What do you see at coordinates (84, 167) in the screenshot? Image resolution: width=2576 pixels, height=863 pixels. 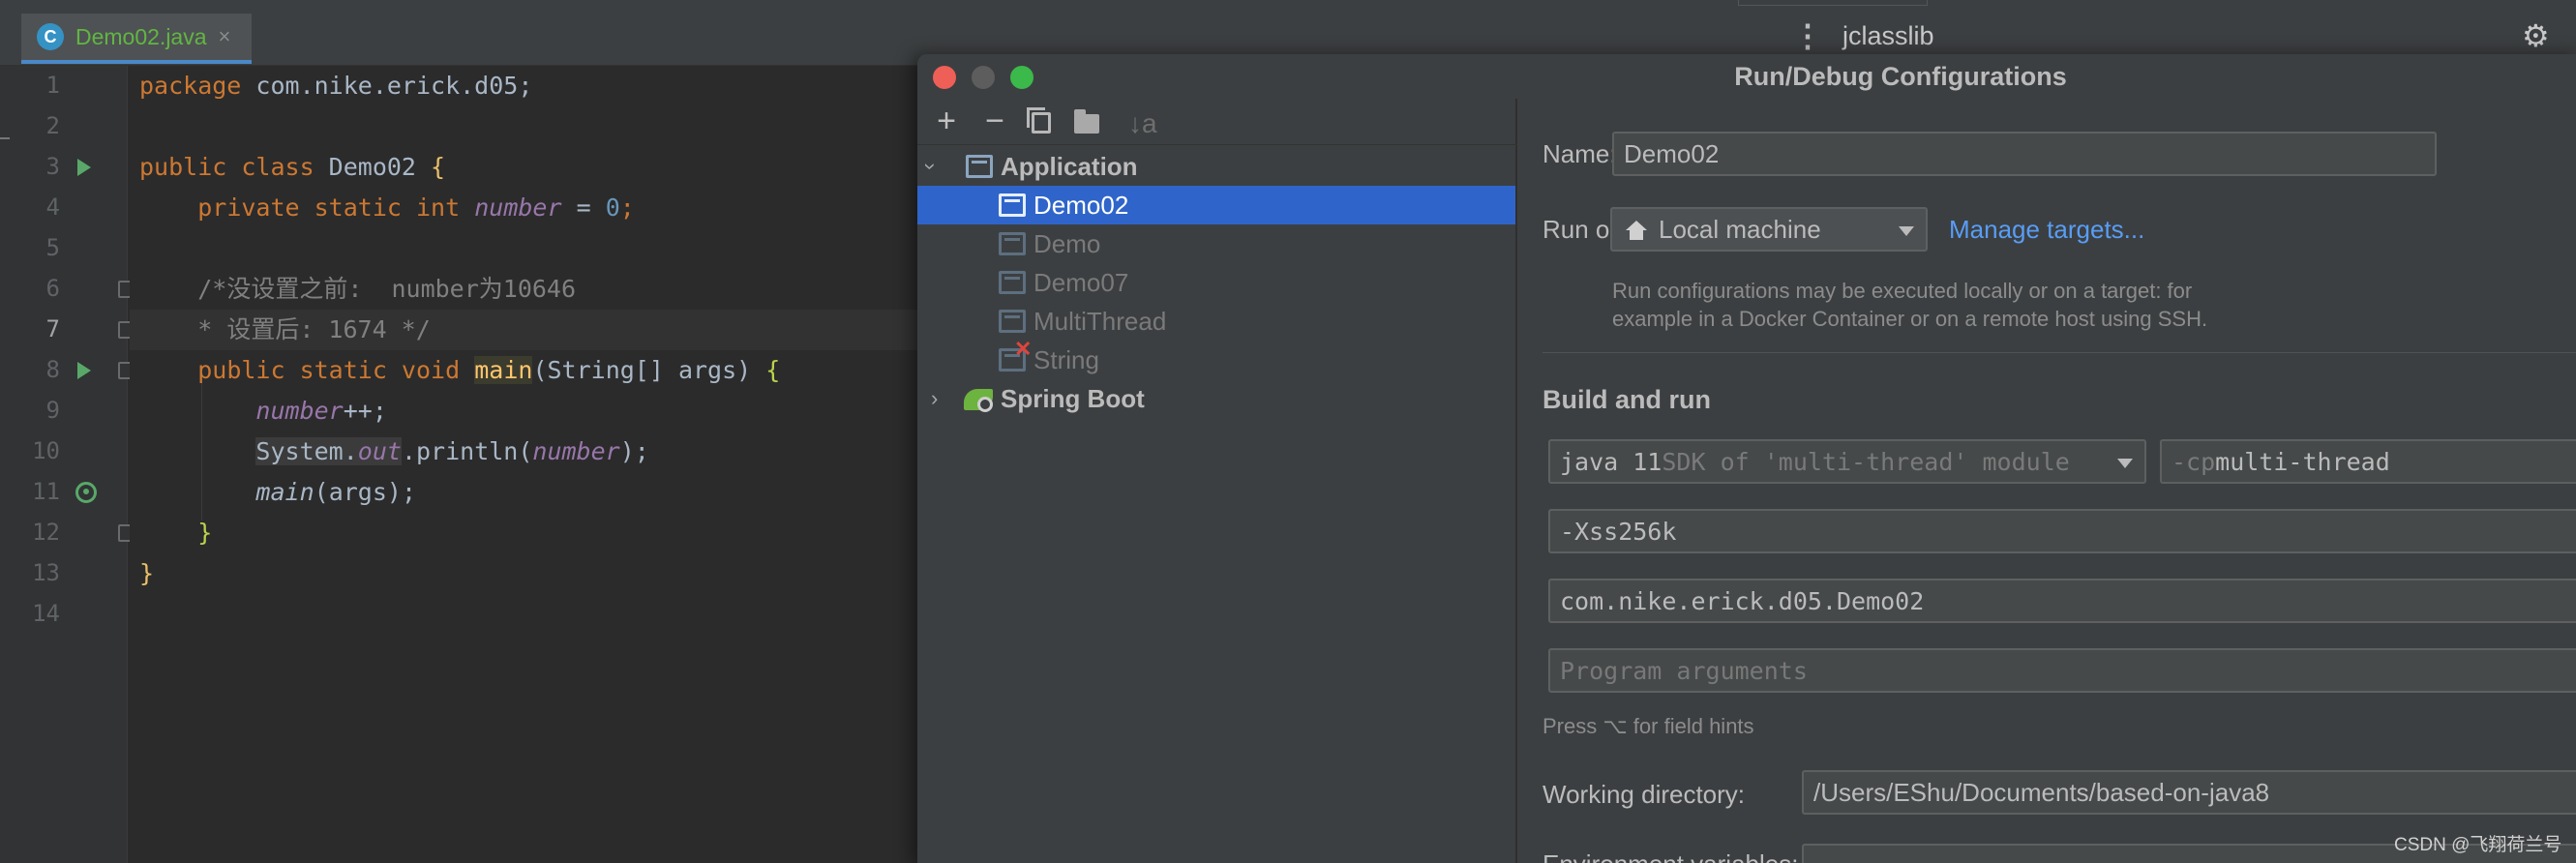 I see `run-class-icon` at bounding box center [84, 167].